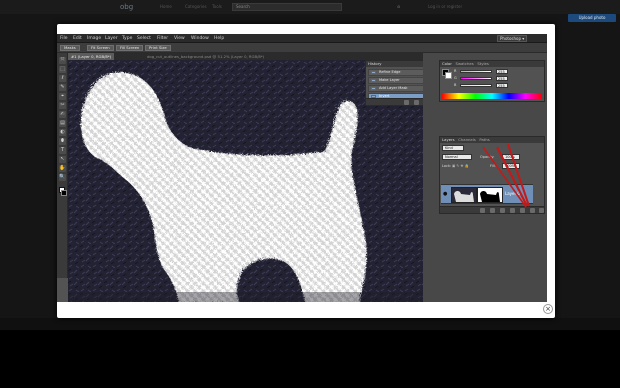 The width and height of the screenshot is (620, 388). What do you see at coordinates (126, 7) in the screenshot?
I see `site-logo: obg` at bounding box center [126, 7].